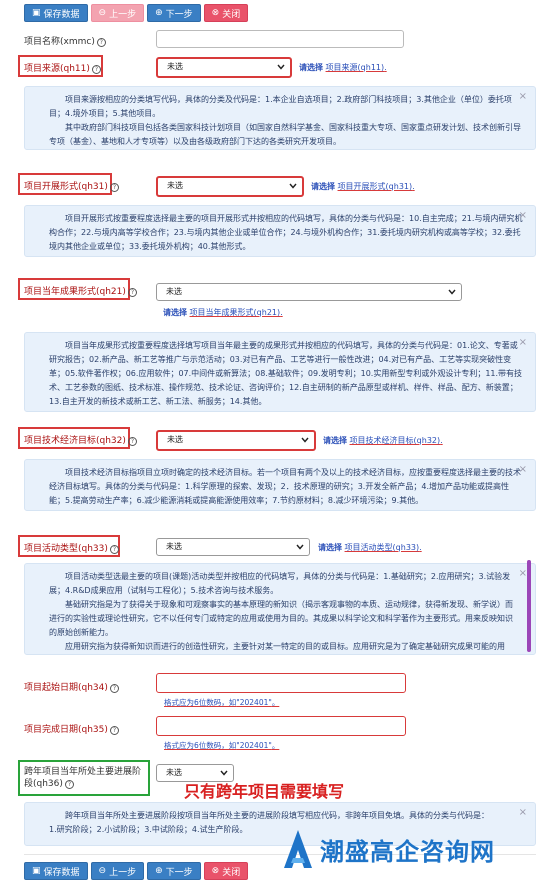 The image size is (553, 888). What do you see at coordinates (370, 547) in the screenshot?
I see `qh33-hint: 请选择 项目活动类型(qh33).` at bounding box center [370, 547].